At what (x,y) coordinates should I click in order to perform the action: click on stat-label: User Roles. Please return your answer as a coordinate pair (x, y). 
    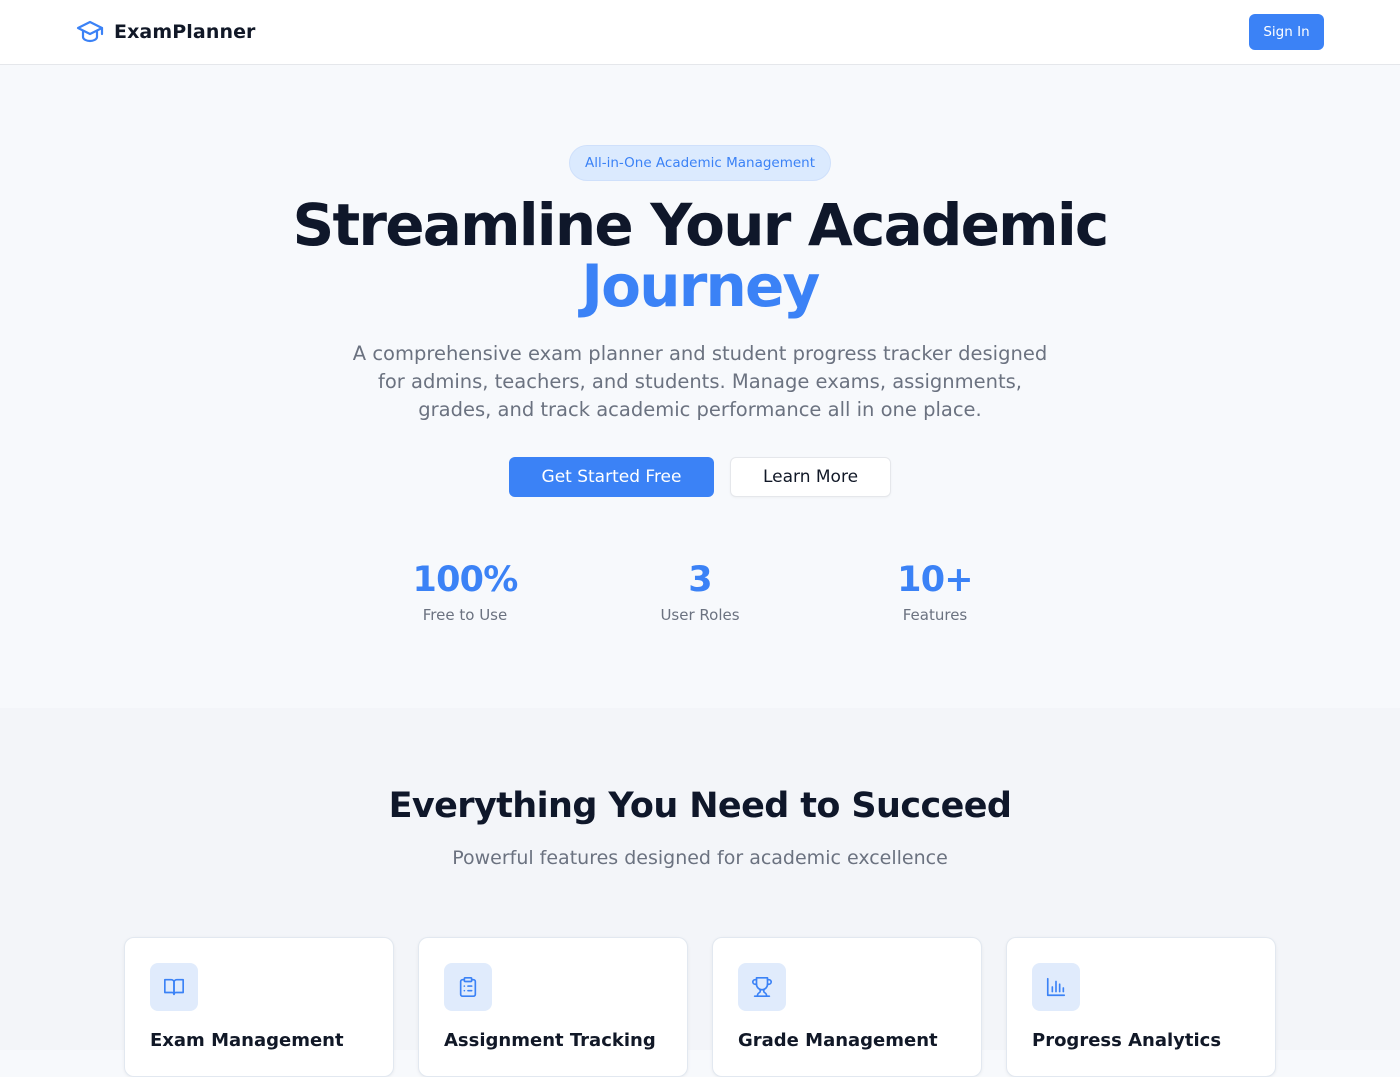
    Looking at the image, I should click on (700, 615).